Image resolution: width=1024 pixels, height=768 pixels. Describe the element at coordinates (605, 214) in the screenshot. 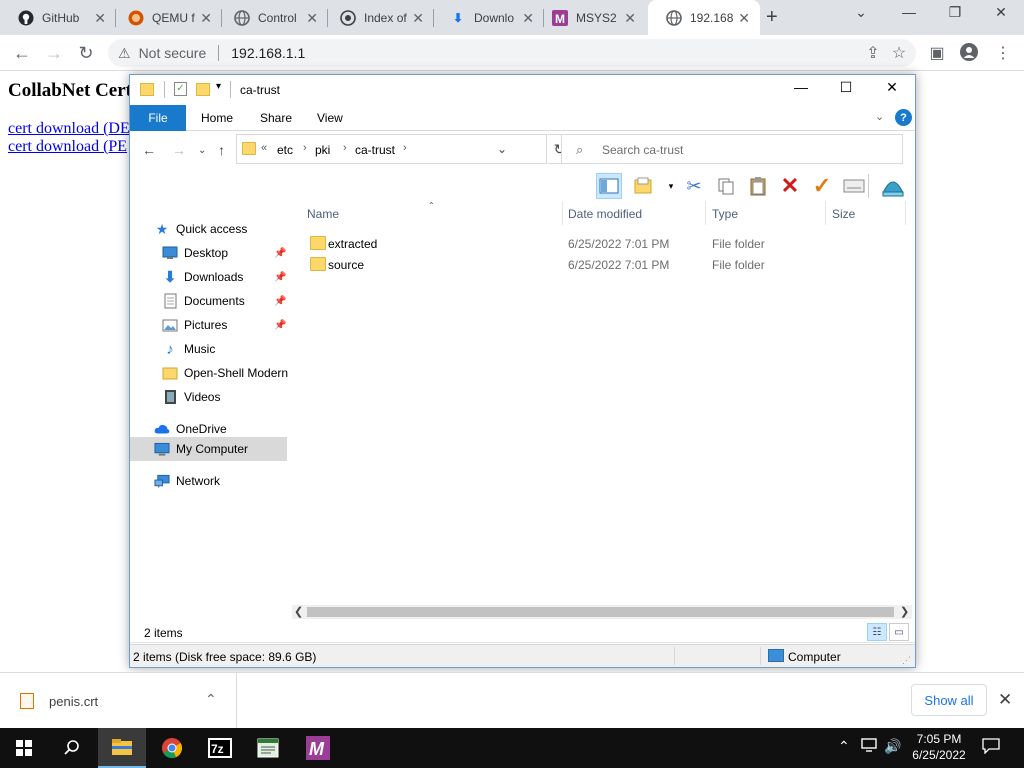

I see `column-date-modified: Date modified` at that location.